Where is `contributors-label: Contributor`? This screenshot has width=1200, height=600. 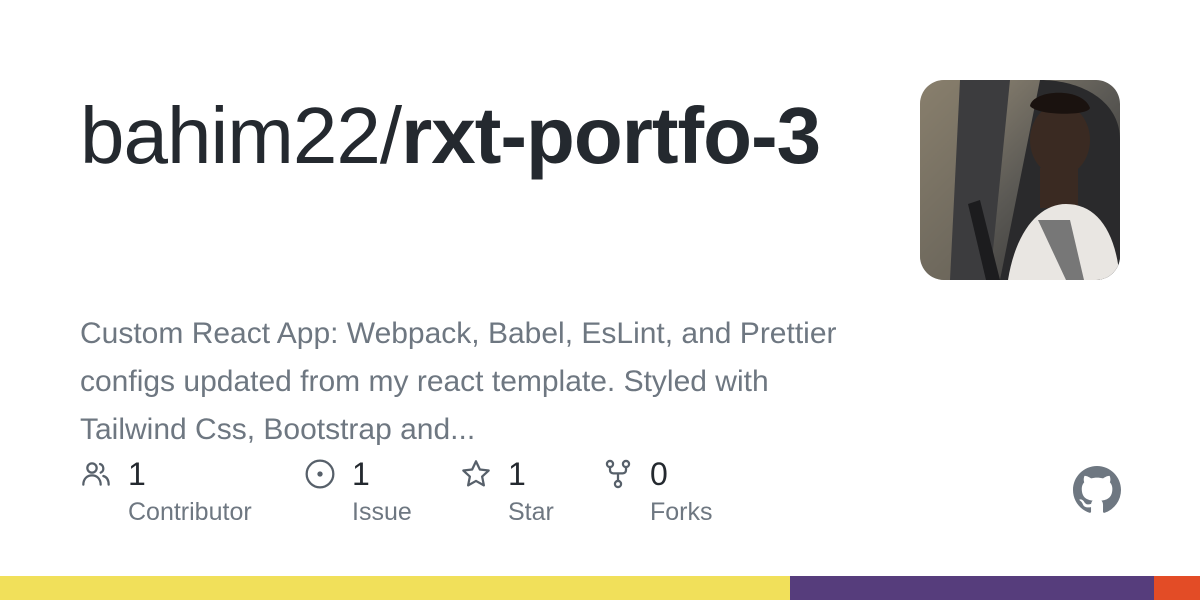 contributors-label: Contributor is located at coordinates (190, 512).